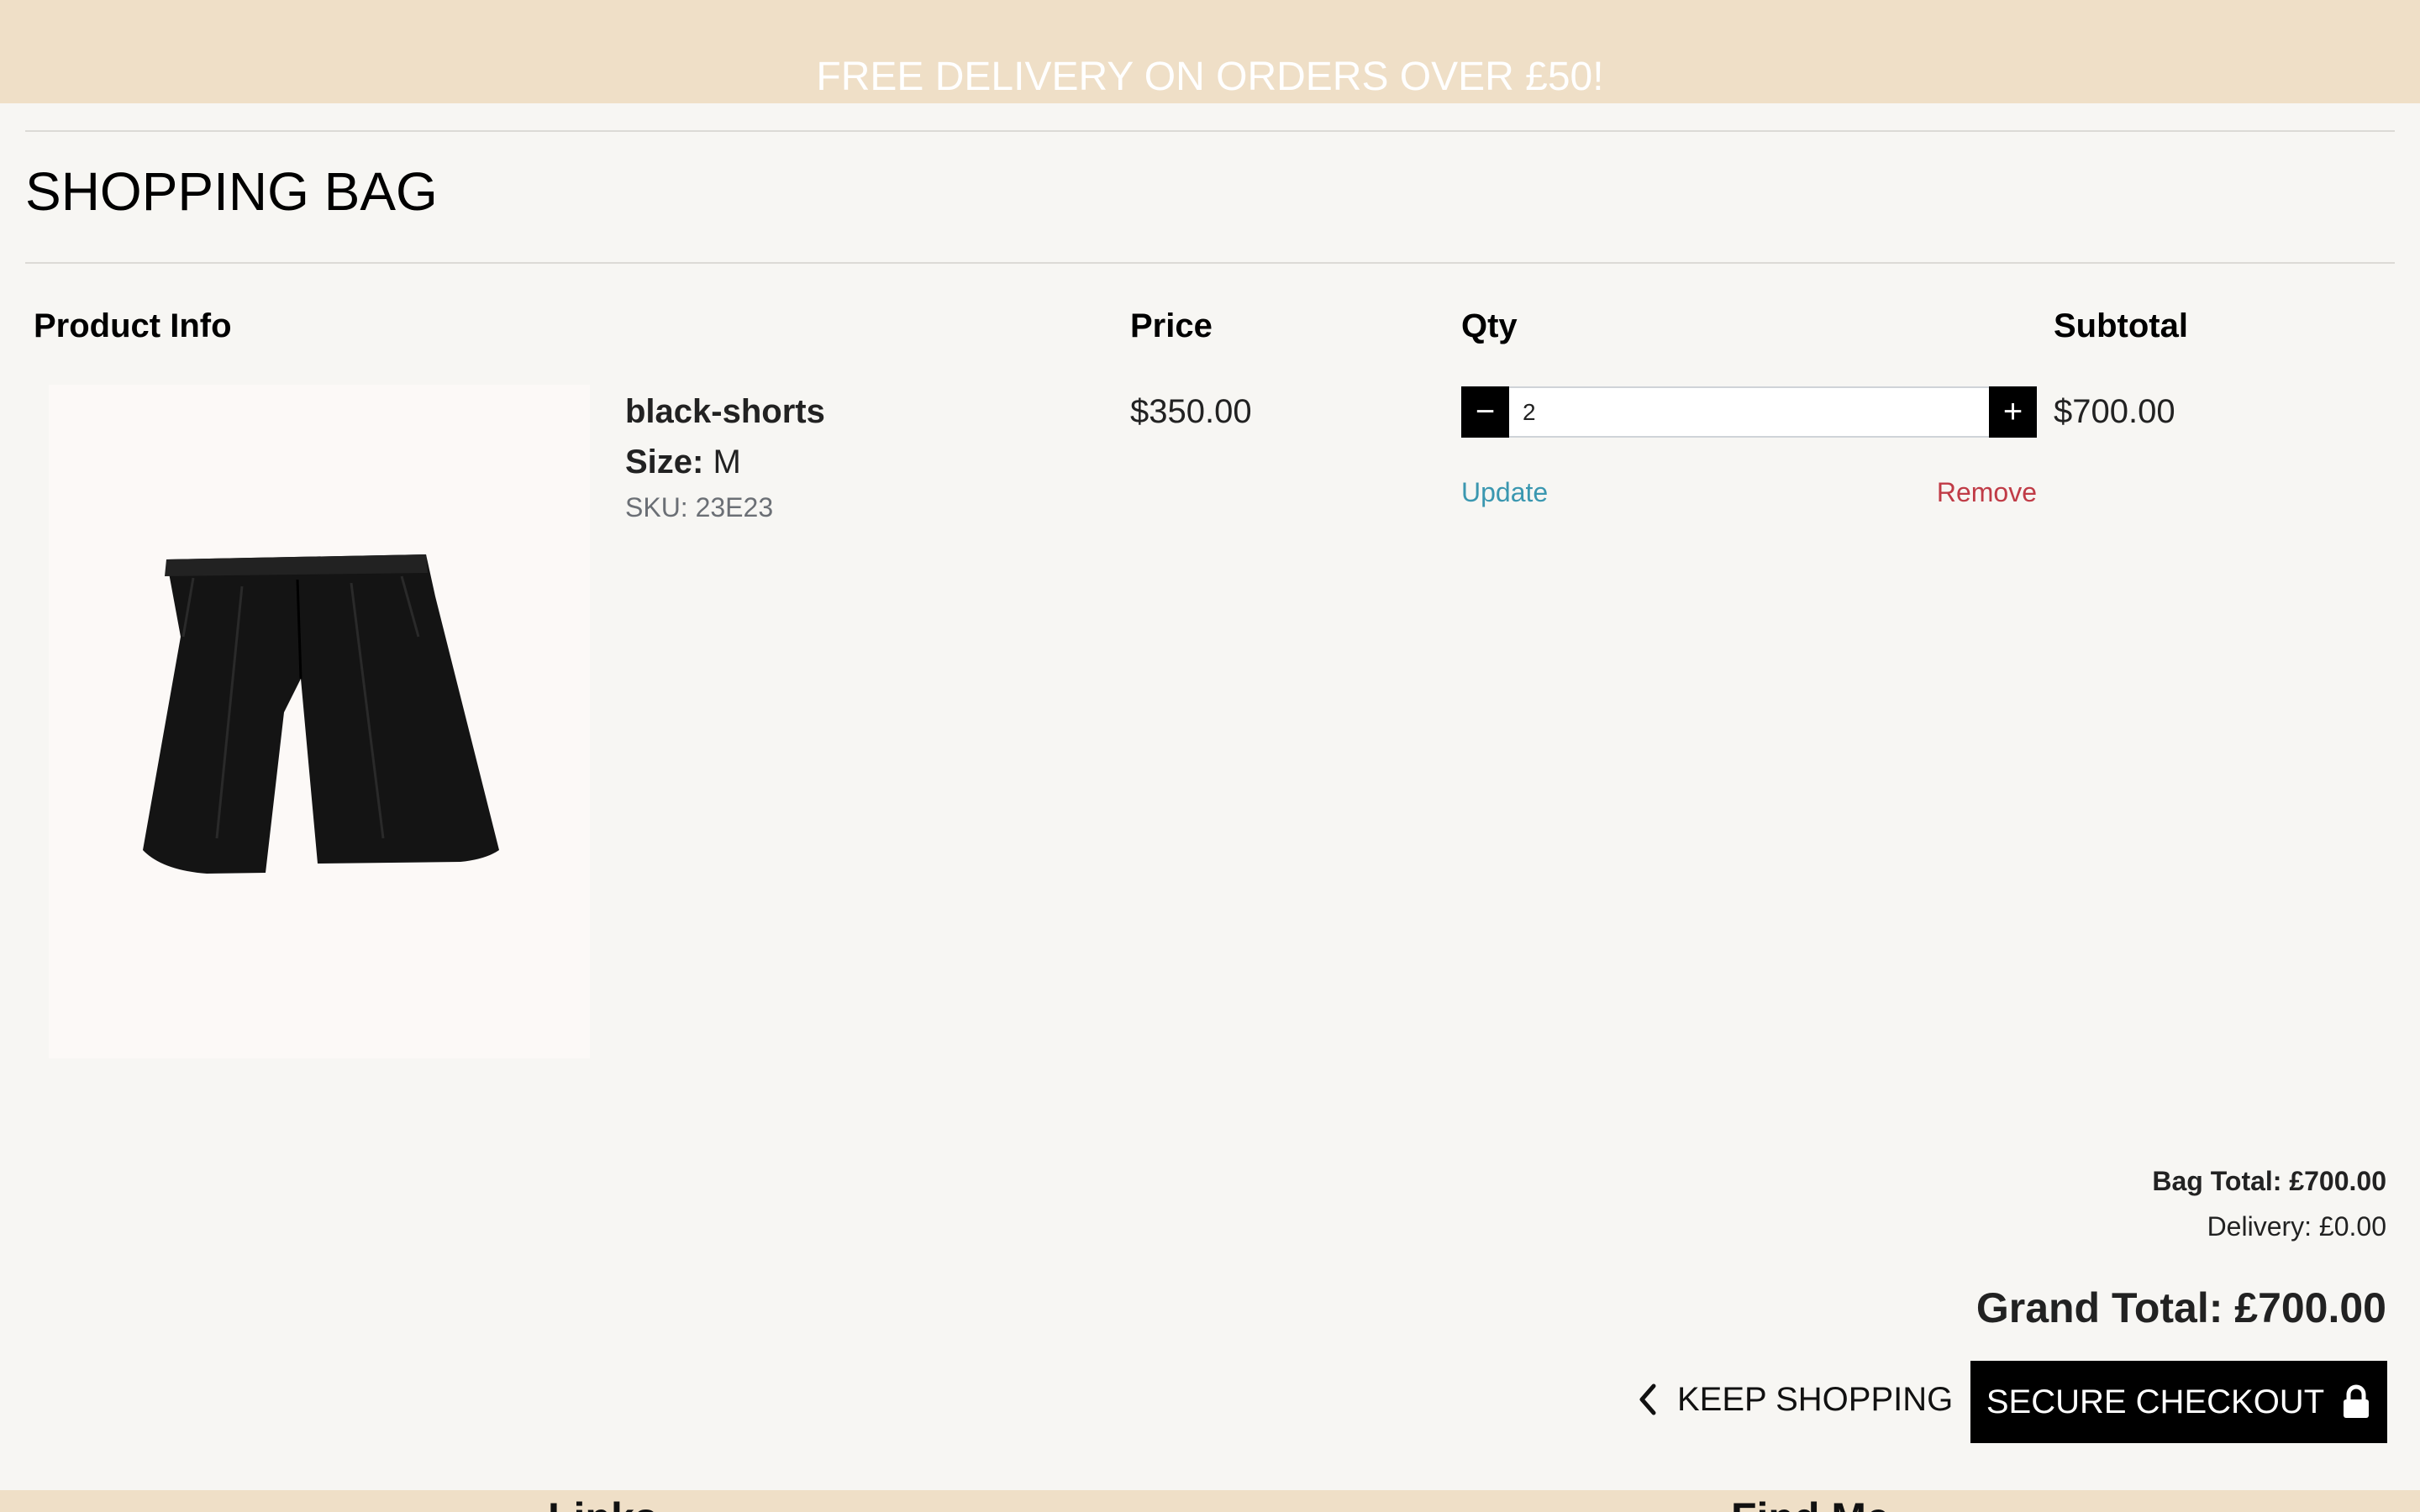 This screenshot has width=2420, height=1512. What do you see at coordinates (2155, 1401) in the screenshot?
I see `secure-checkout-label: SECURE CHECKOUT` at bounding box center [2155, 1401].